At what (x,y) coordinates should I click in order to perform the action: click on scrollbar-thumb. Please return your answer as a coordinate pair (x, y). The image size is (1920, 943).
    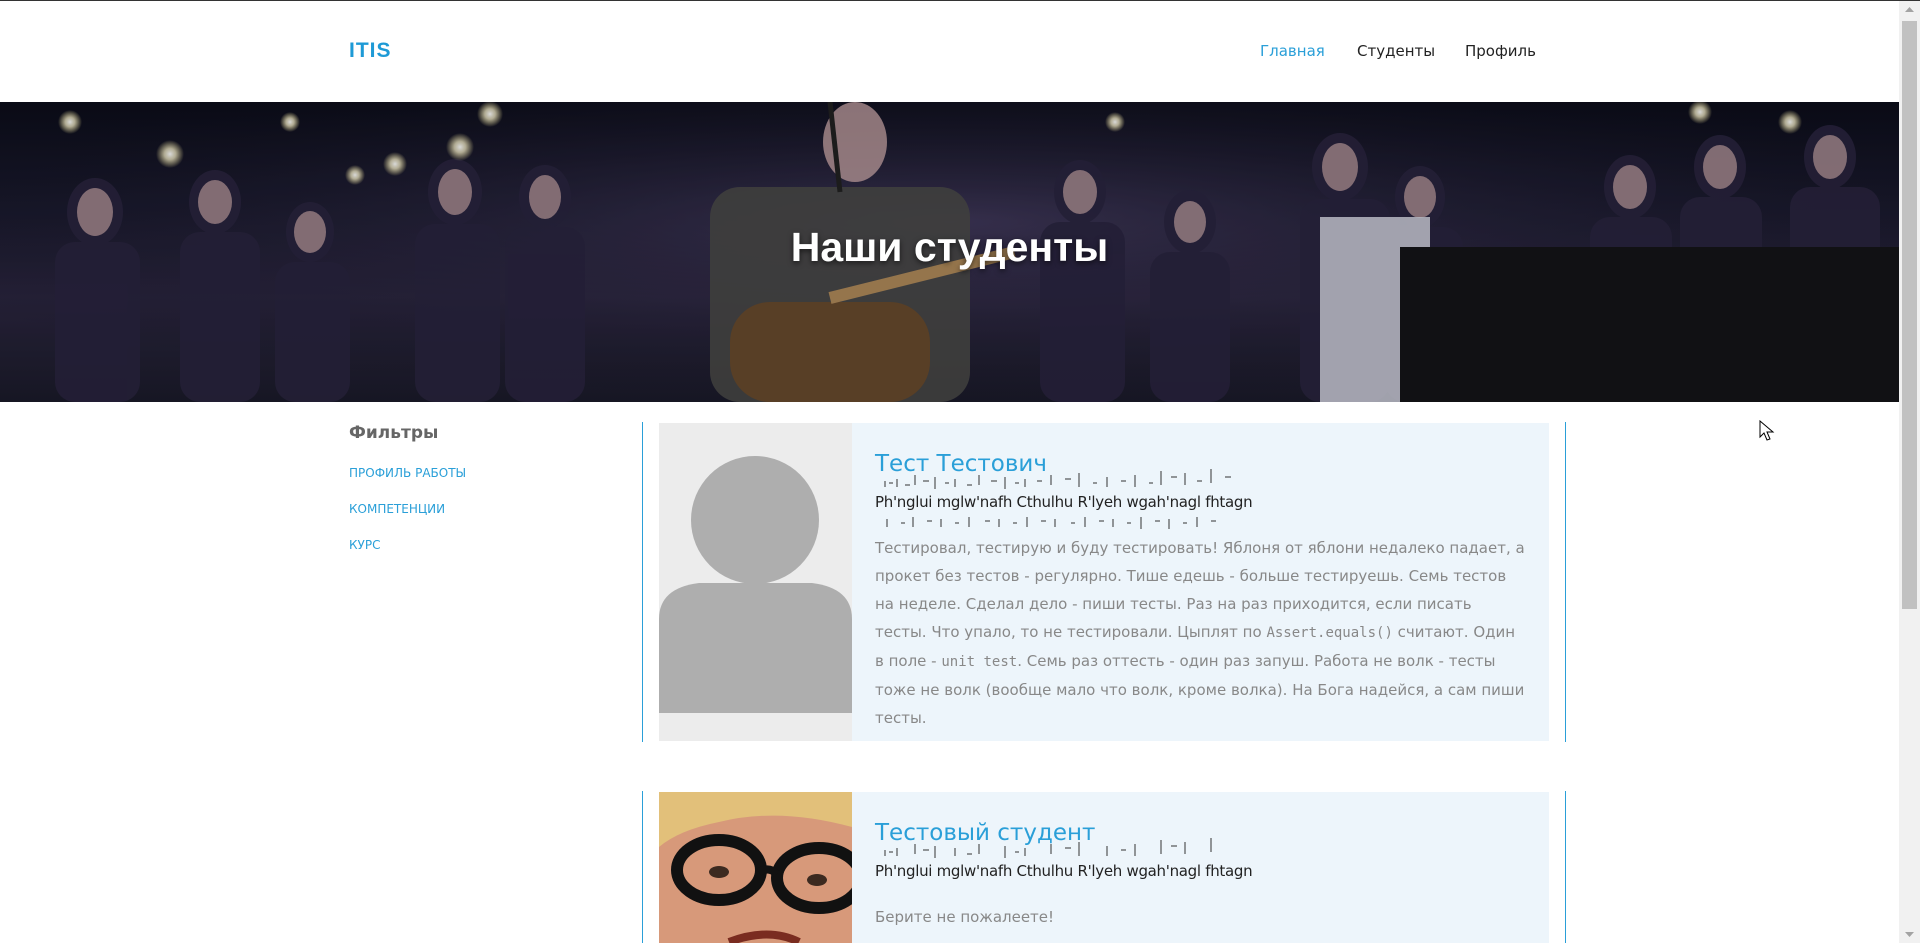
    Looking at the image, I should click on (1909, 315).